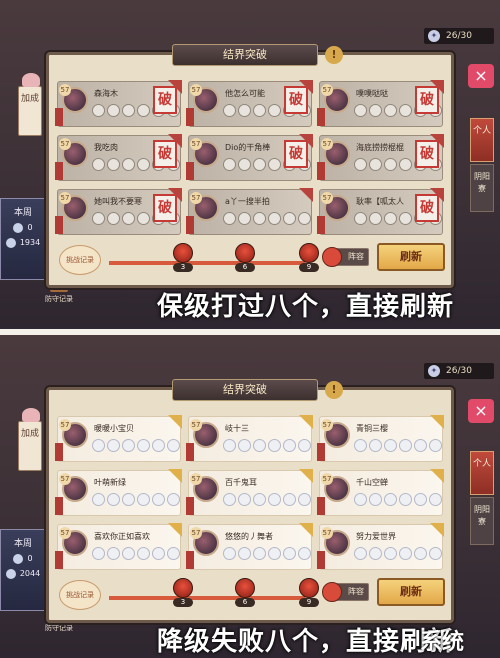  What do you see at coordinates (309, 602) in the screenshot?
I see `milestone-count: 9` at bounding box center [309, 602].